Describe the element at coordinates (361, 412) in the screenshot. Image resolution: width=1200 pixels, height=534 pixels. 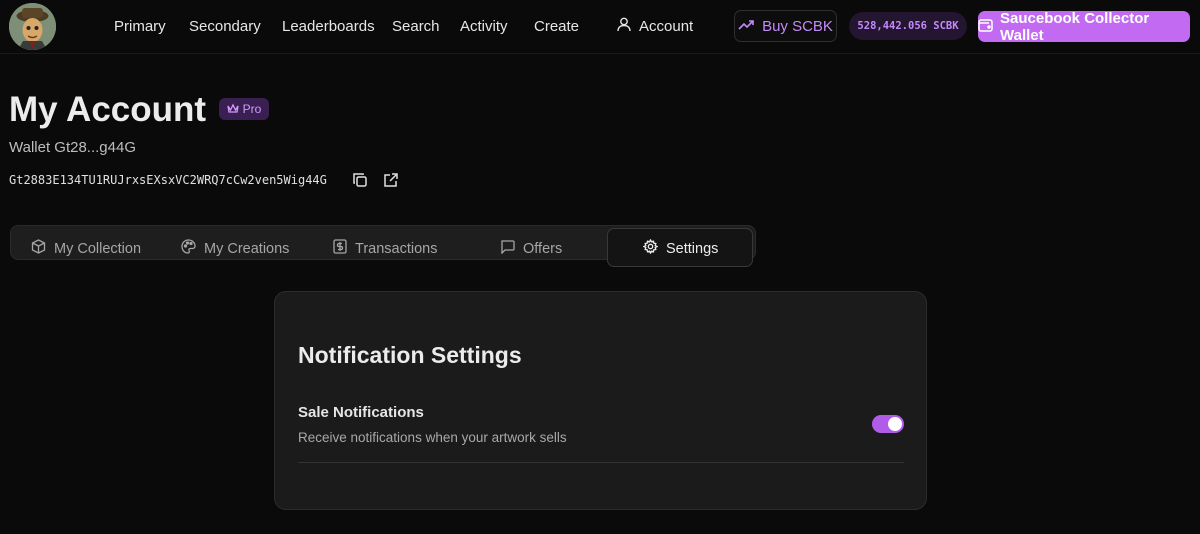
I see `sale-notifications-label: Sale Notifications` at that location.